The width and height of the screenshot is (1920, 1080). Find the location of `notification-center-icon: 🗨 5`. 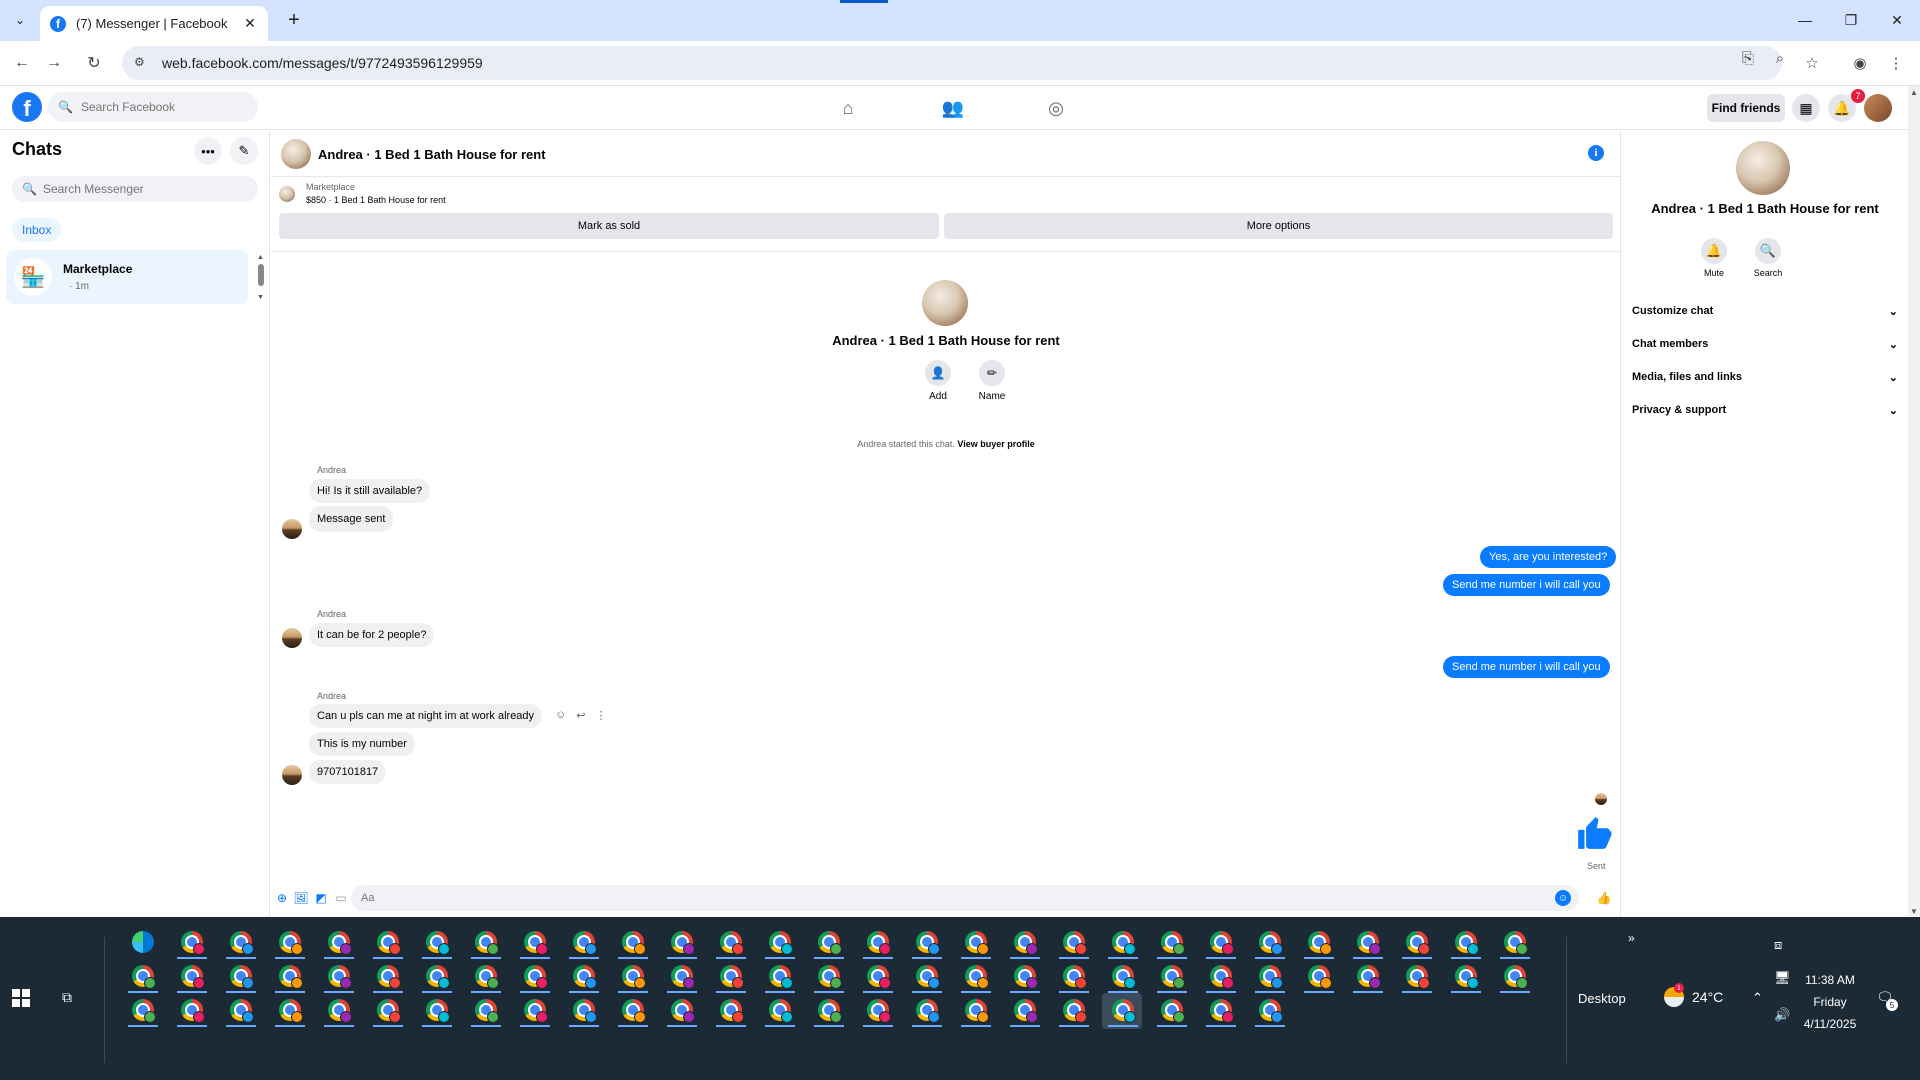

notification-center-icon: 🗨 5 is located at coordinates (1887, 1000).